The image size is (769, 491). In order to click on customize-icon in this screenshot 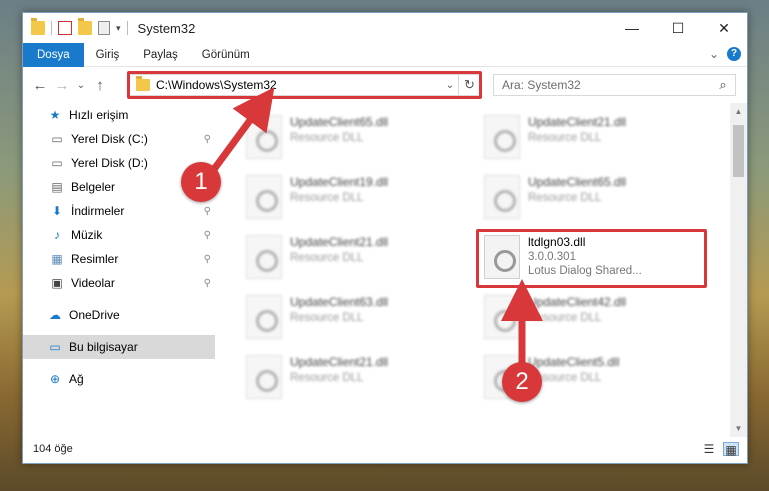, I will do `click(104, 28)`.